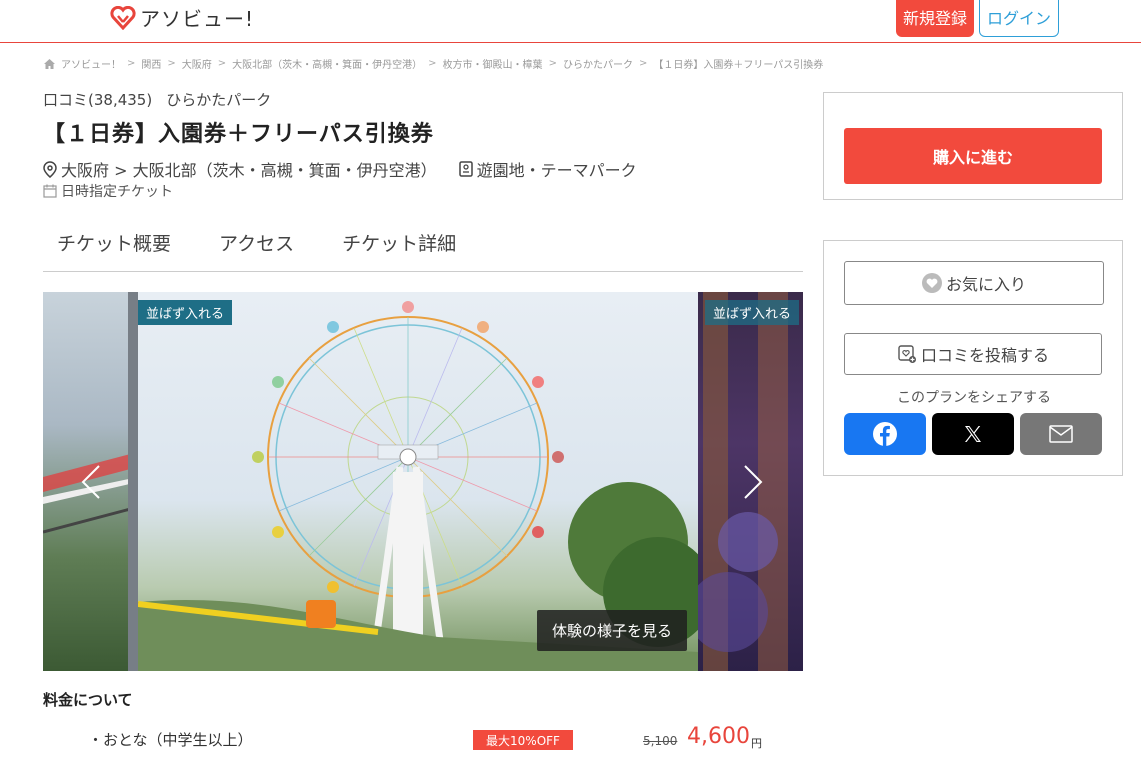  What do you see at coordinates (1019, 18) in the screenshot?
I see `login-button: ログイン` at bounding box center [1019, 18].